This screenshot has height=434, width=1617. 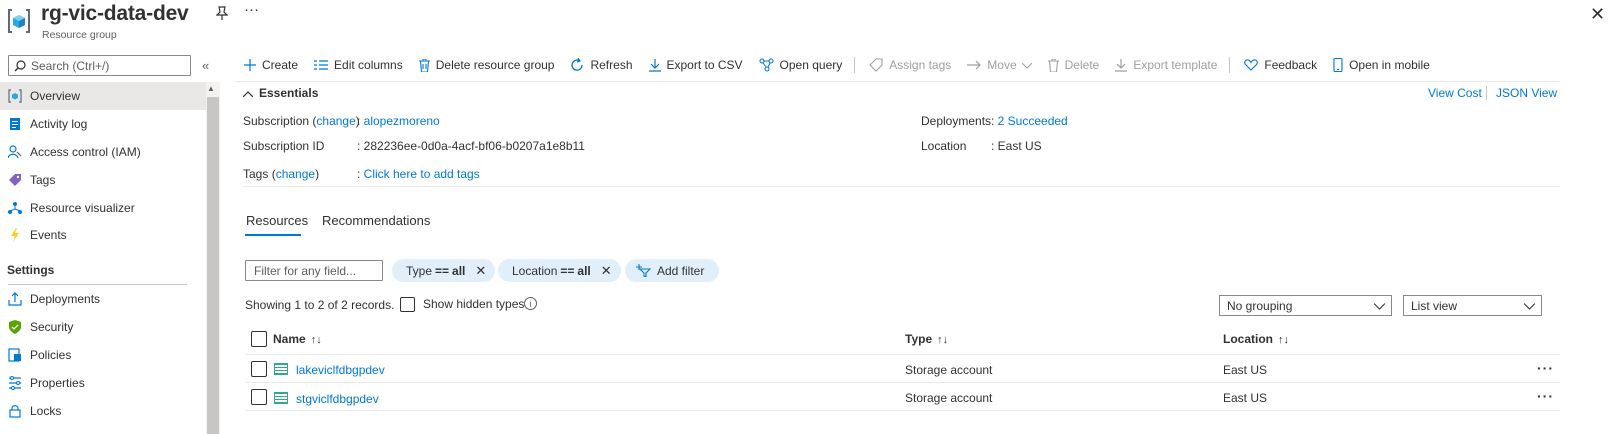 What do you see at coordinates (273, 235) in the screenshot?
I see `tab-active-indicator` at bounding box center [273, 235].